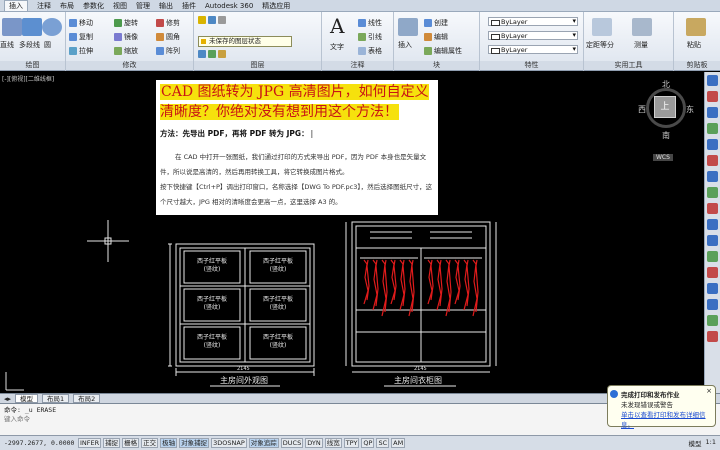 The image size is (720, 450). What do you see at coordinates (90, 443) in the screenshot?
I see `status-toggle: INFER` at bounding box center [90, 443].